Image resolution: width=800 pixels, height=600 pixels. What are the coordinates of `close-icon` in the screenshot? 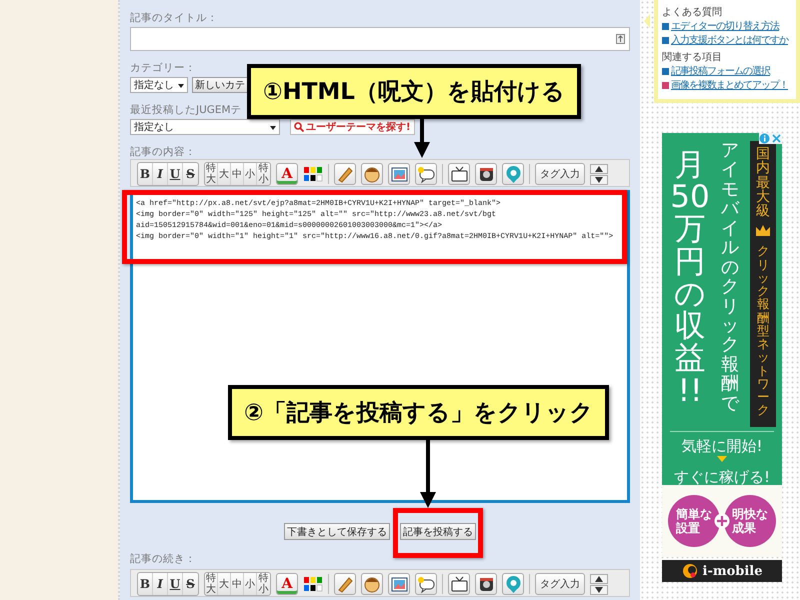 It's located at (776, 138).